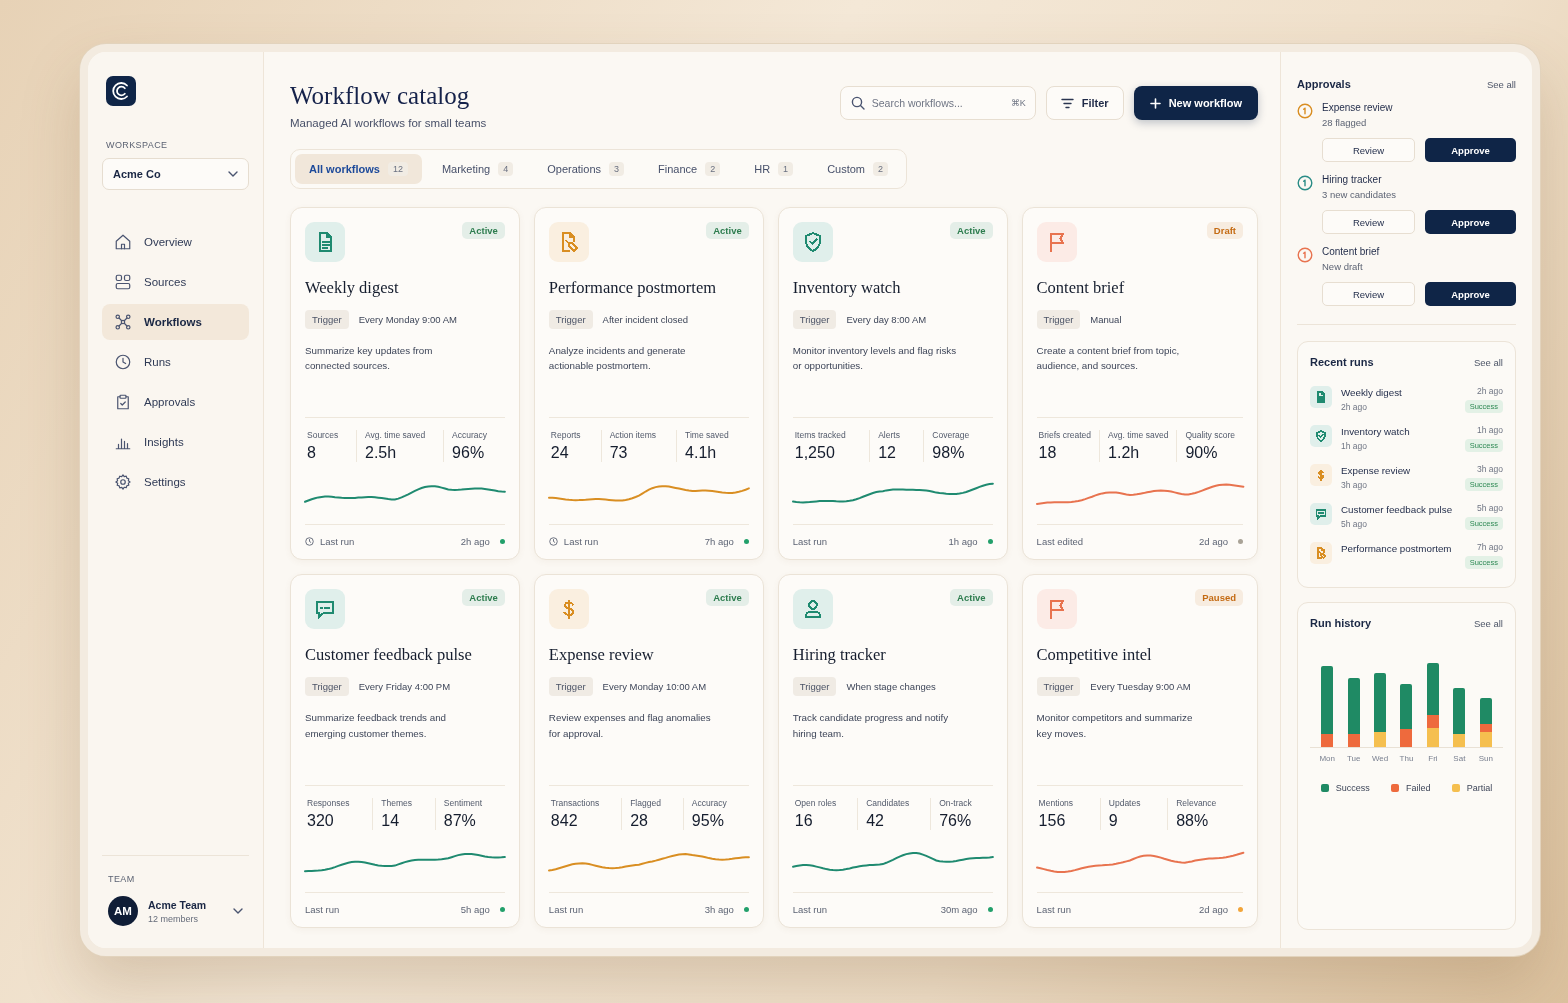 The image size is (1568, 1003). Describe the element at coordinates (475, 909) in the screenshot. I see `last-run-time: 5h ago` at that location.